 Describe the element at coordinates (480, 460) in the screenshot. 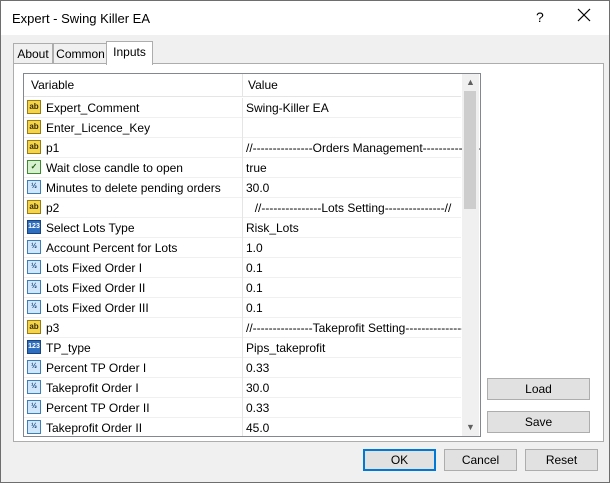

I see `cancel-button: Cancel` at that location.